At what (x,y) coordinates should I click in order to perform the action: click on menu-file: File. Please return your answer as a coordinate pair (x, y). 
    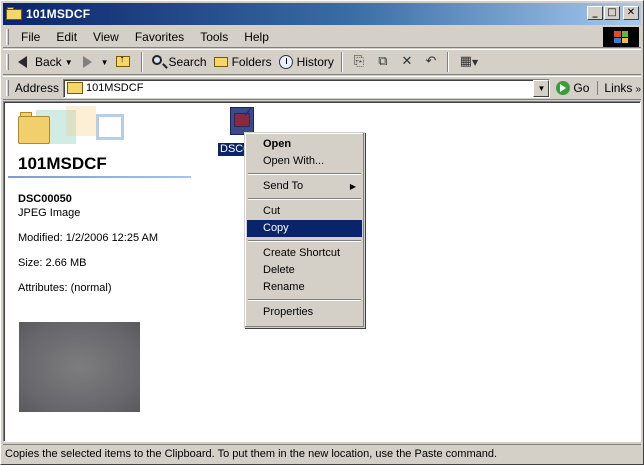
    Looking at the image, I should click on (30, 37).